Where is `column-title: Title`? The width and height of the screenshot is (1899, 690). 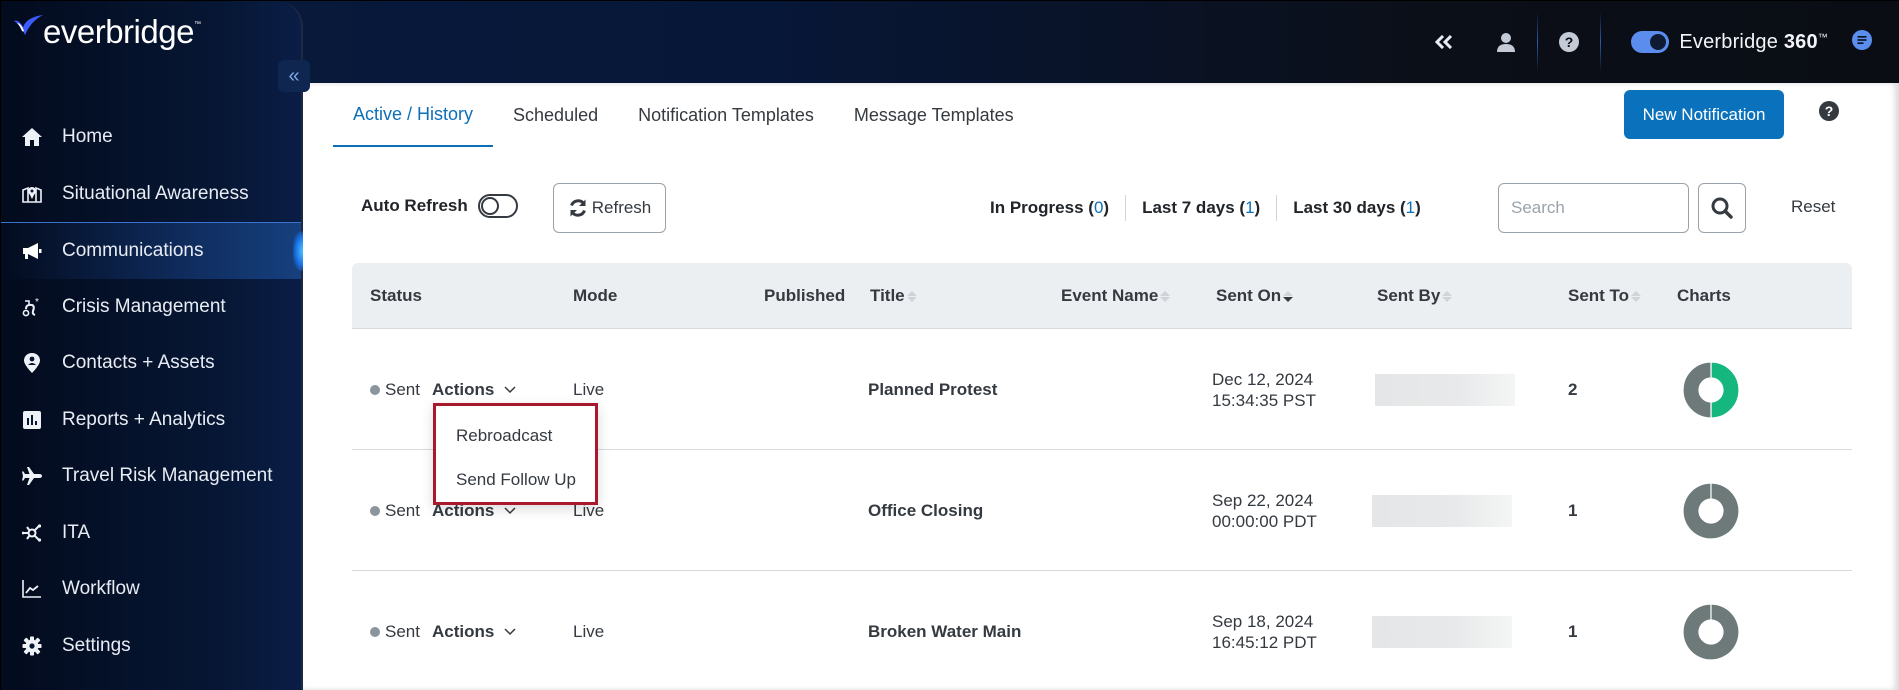
column-title: Title is located at coordinates (893, 296).